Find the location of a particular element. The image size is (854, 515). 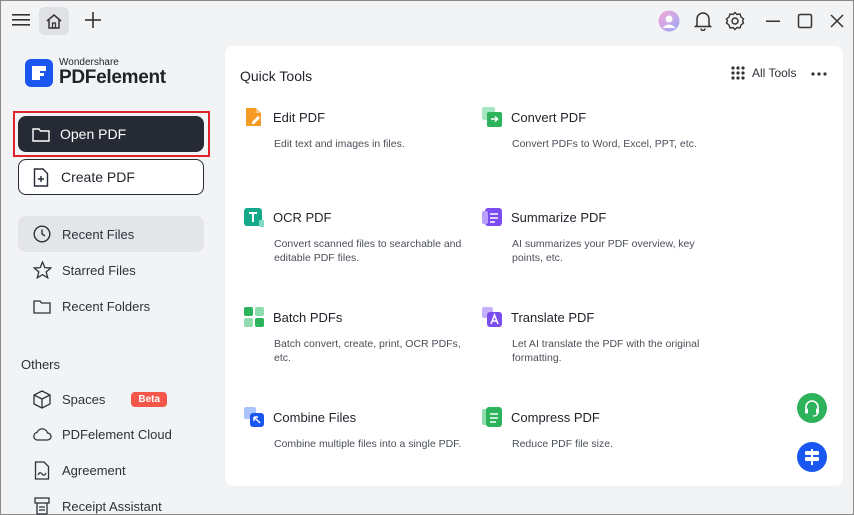

beta-badge: Beta is located at coordinates (149, 399).